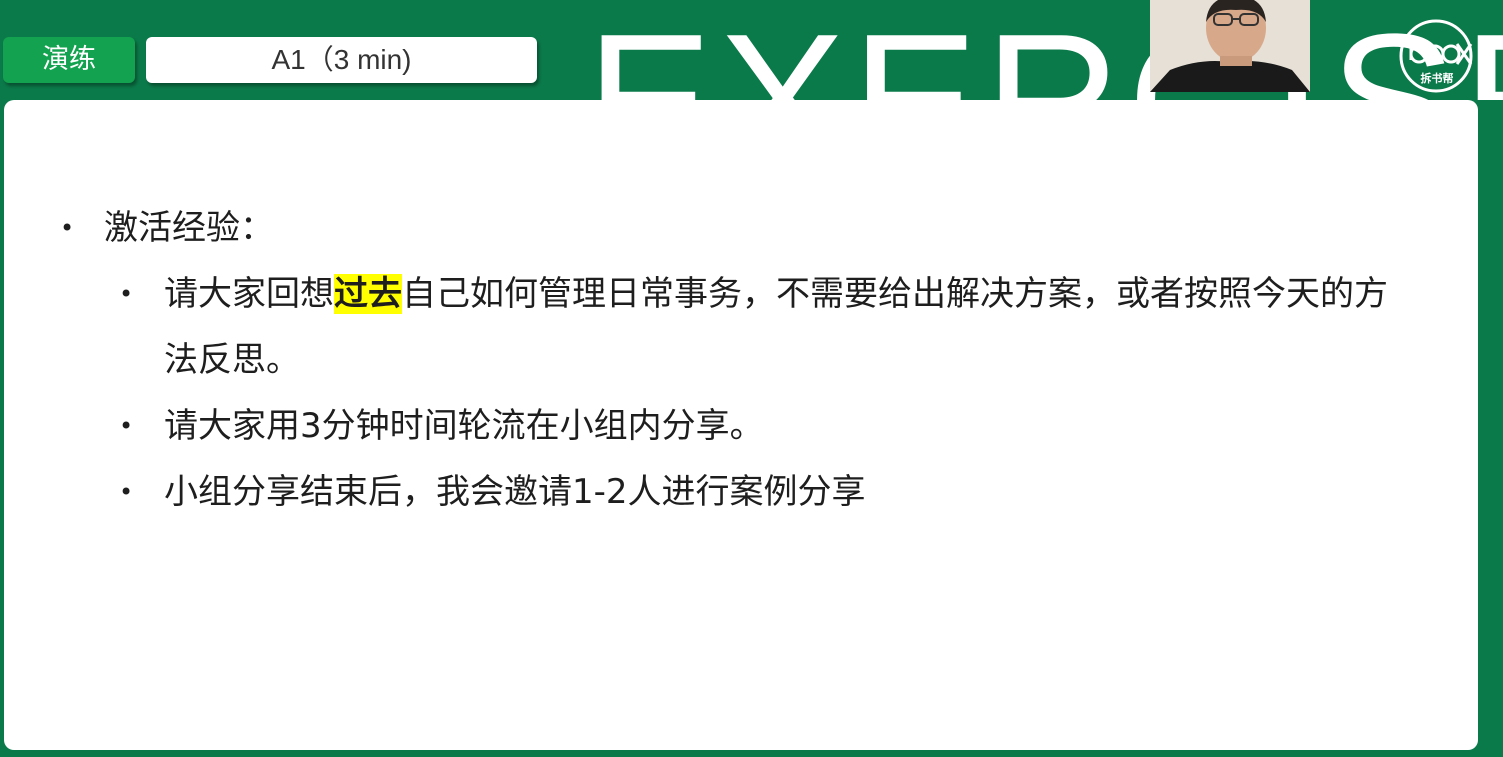 The height and width of the screenshot is (757, 1503). Describe the element at coordinates (368, 294) in the screenshot. I see `highlighted-text: 过去` at that location.